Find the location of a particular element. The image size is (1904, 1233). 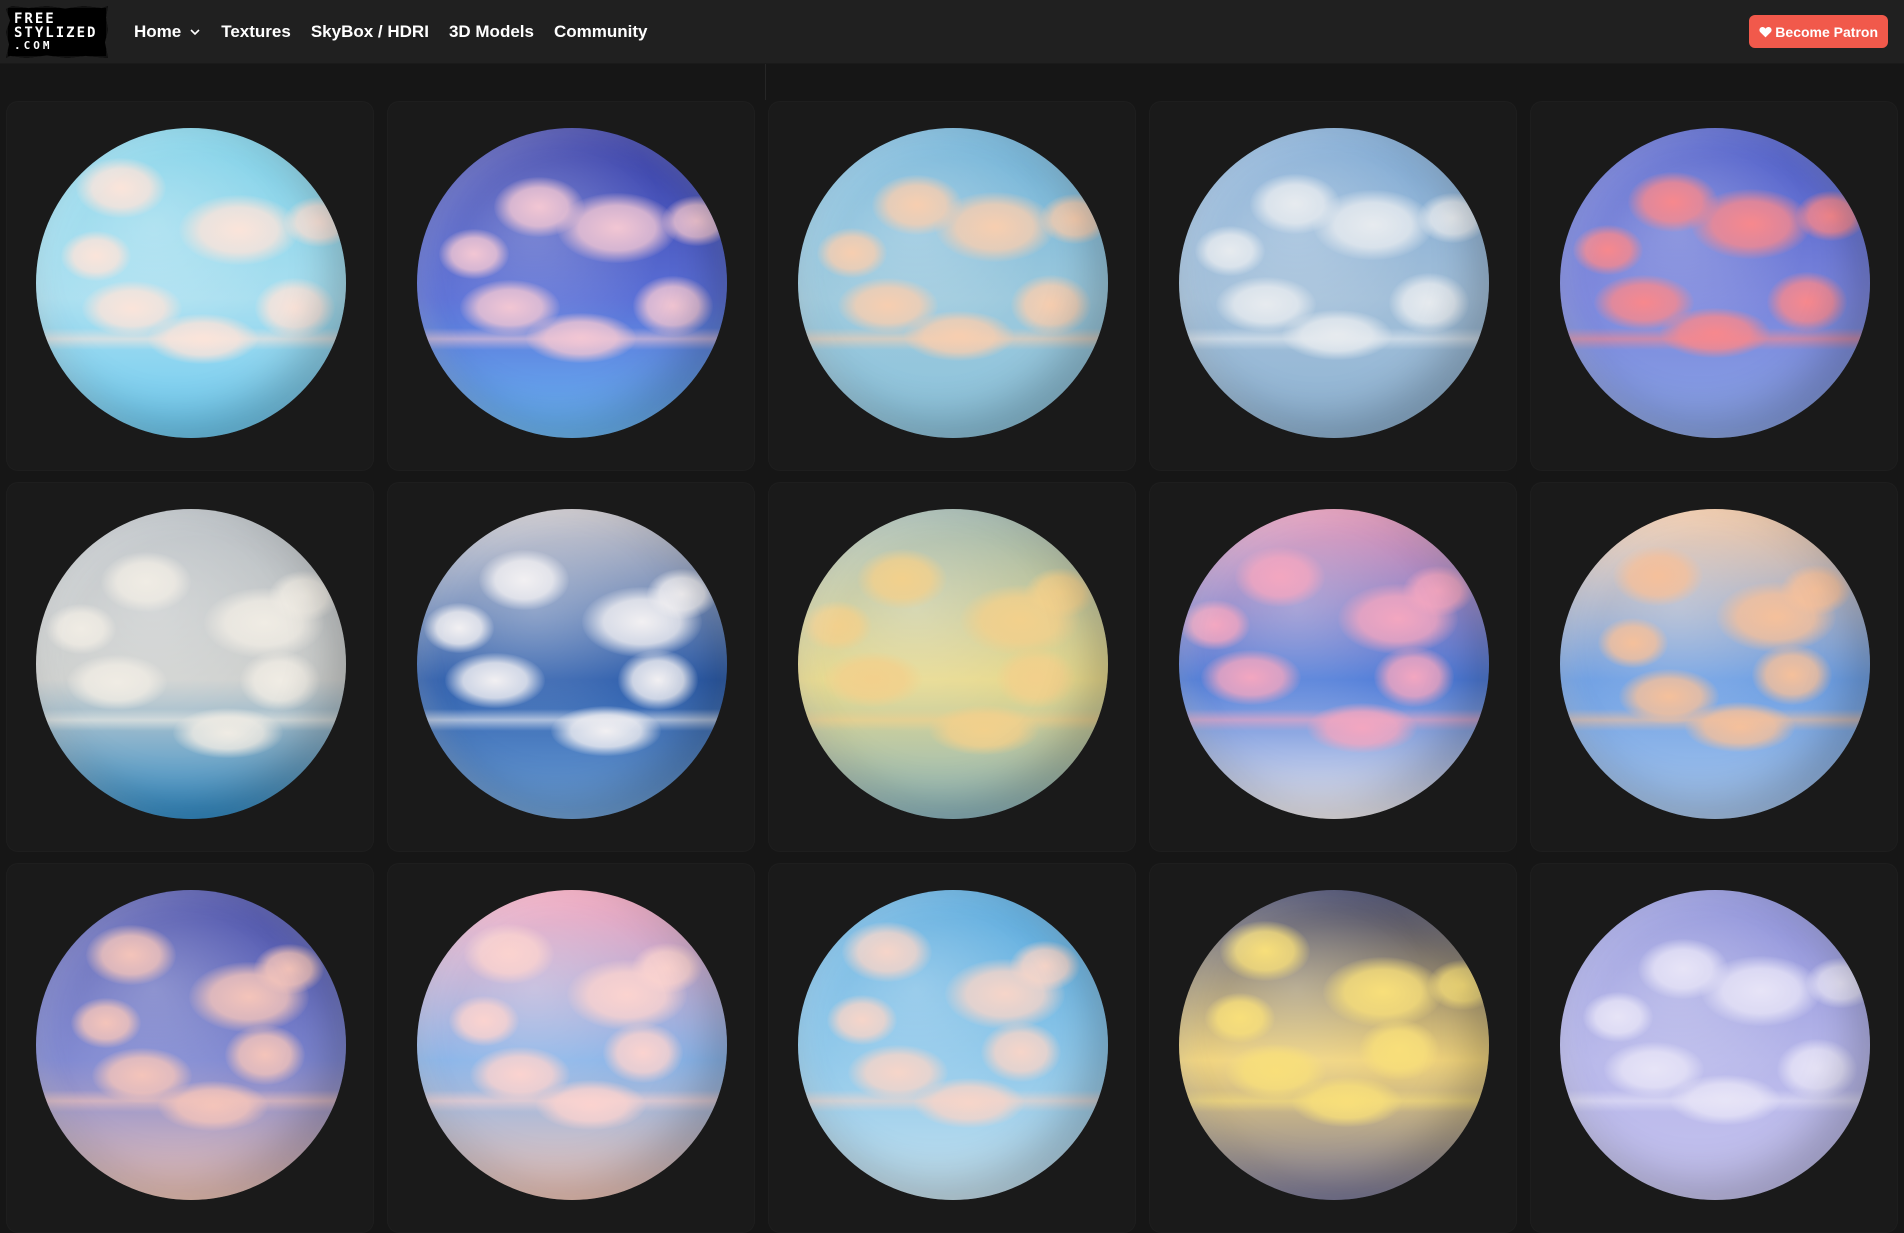

heart-icon is located at coordinates (1765, 31).